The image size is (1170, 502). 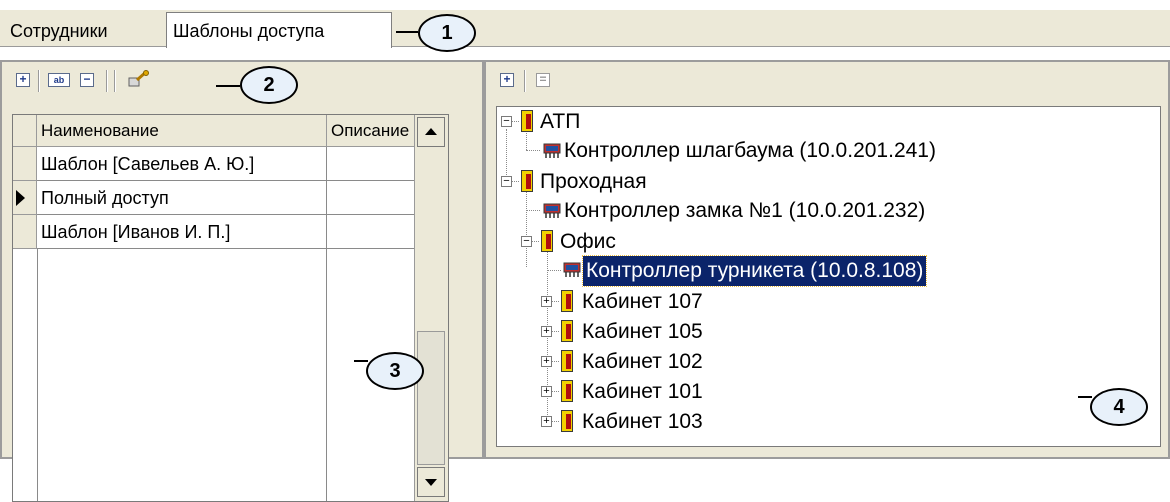 What do you see at coordinates (642, 301) in the screenshot?
I see `tree-node-label: Кабинет 107` at bounding box center [642, 301].